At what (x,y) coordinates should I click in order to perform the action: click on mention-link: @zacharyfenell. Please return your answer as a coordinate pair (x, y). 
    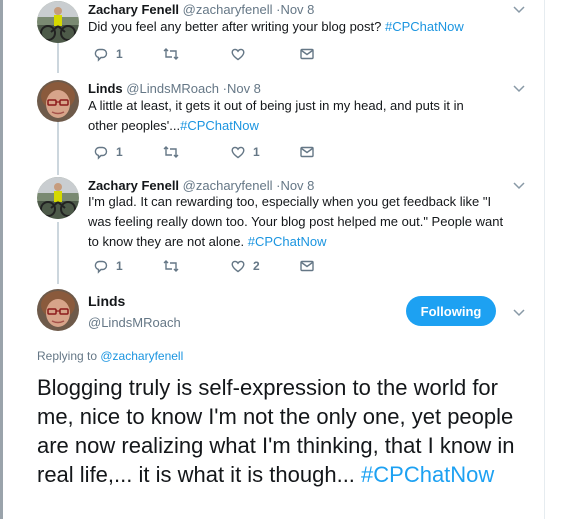
    Looking at the image, I should click on (141, 356).